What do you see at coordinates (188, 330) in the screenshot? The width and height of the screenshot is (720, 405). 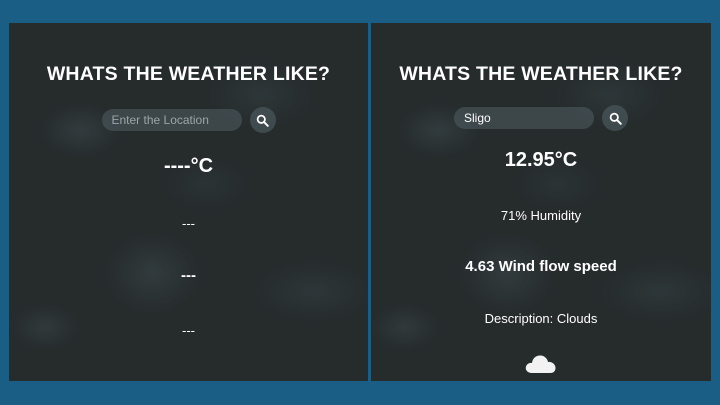 I see `description-value: ---` at bounding box center [188, 330].